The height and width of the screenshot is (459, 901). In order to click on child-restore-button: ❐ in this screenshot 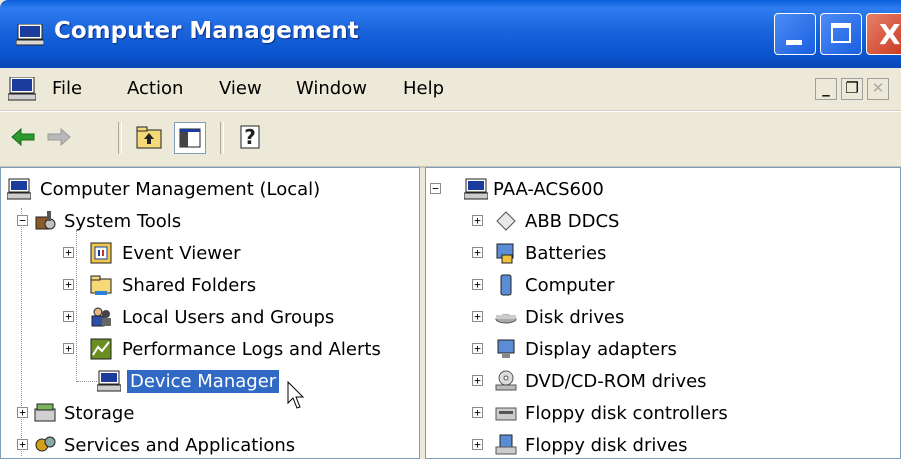, I will do `click(852, 89)`.